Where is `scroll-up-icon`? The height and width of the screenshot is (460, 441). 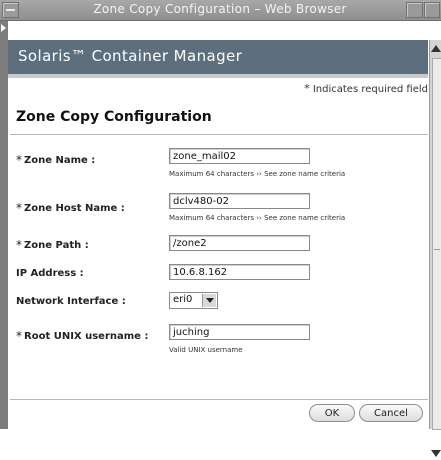
scroll-up-icon is located at coordinates (436, 48).